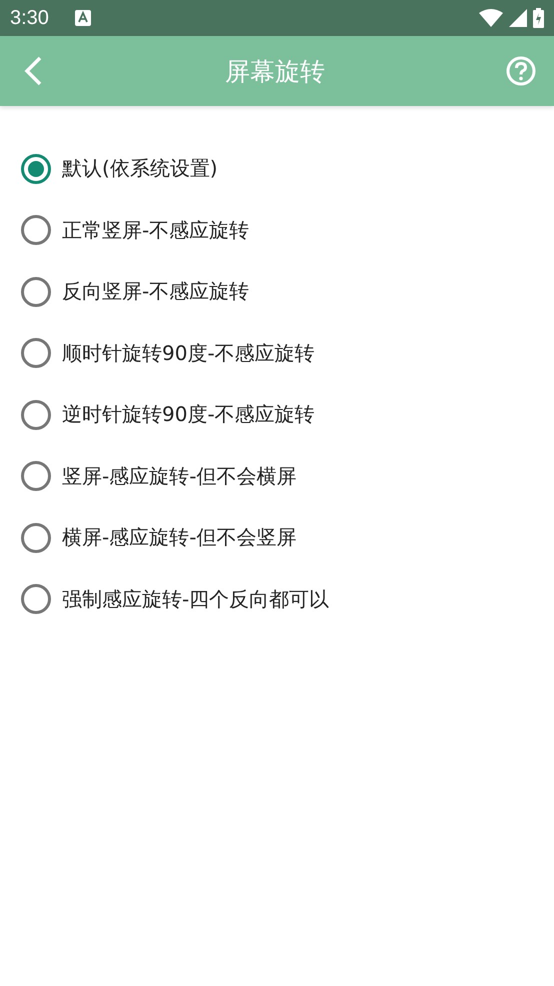 This screenshot has height=986, width=554. What do you see at coordinates (33, 71) in the screenshot?
I see `back-icon` at bounding box center [33, 71].